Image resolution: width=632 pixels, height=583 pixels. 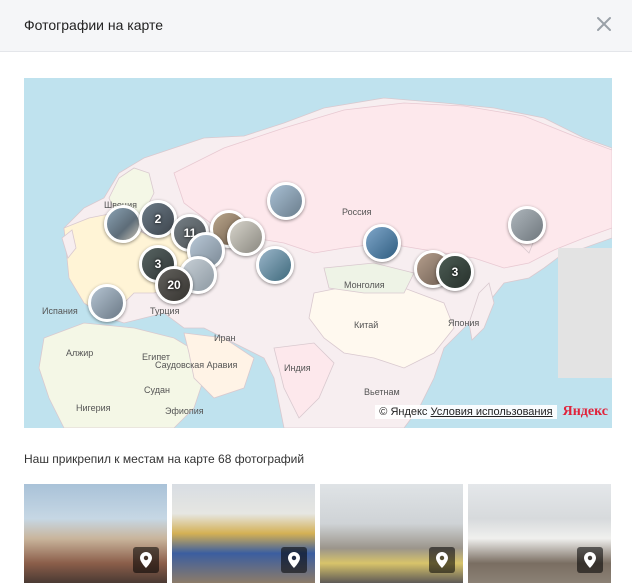 I want to click on modal-title: Фотографии на карте, so click(x=94, y=25).